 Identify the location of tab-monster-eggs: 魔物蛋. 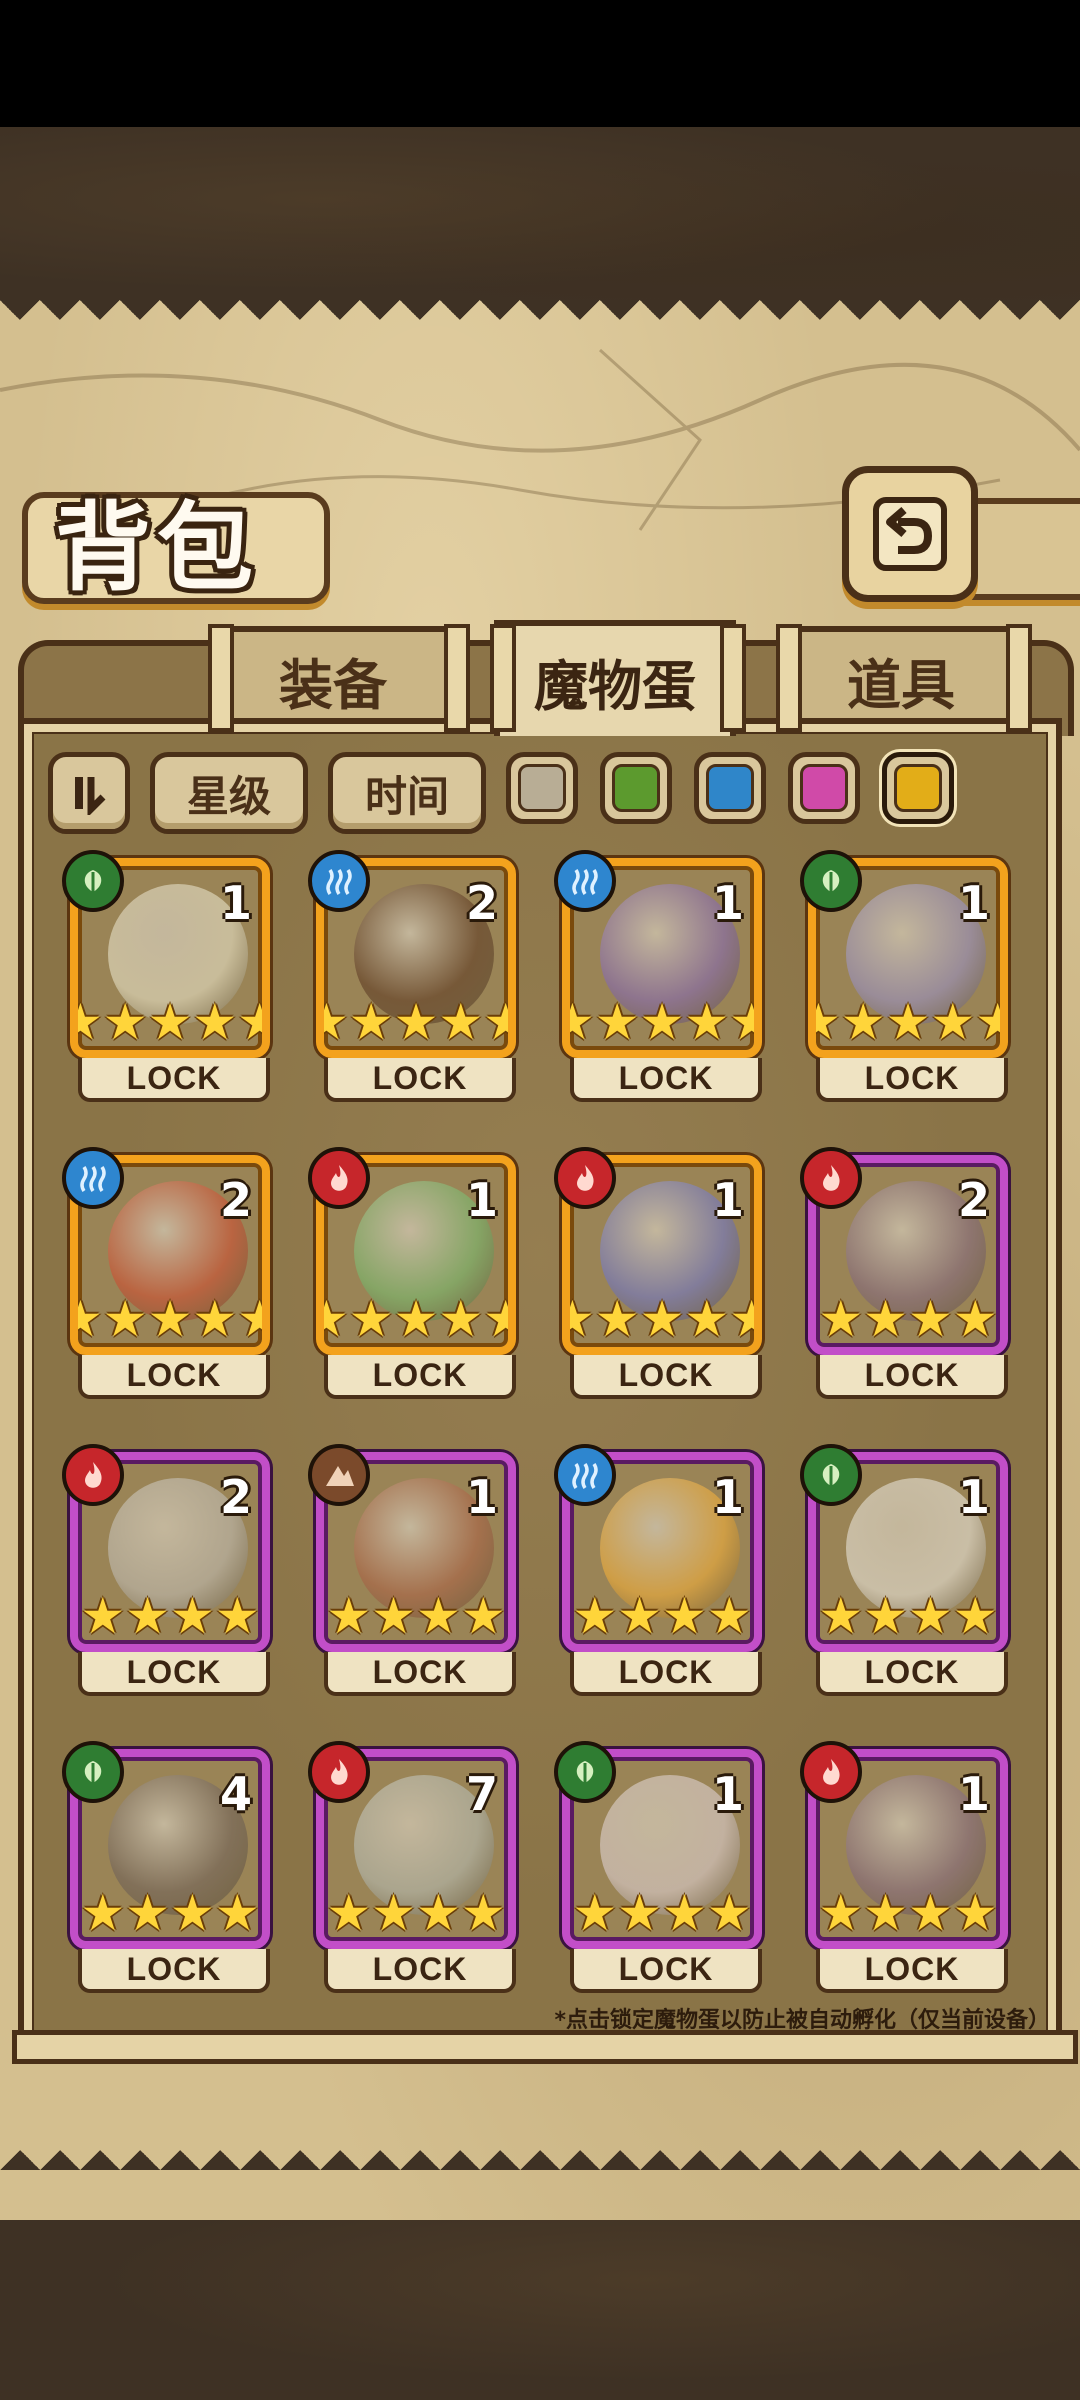
(615, 678).